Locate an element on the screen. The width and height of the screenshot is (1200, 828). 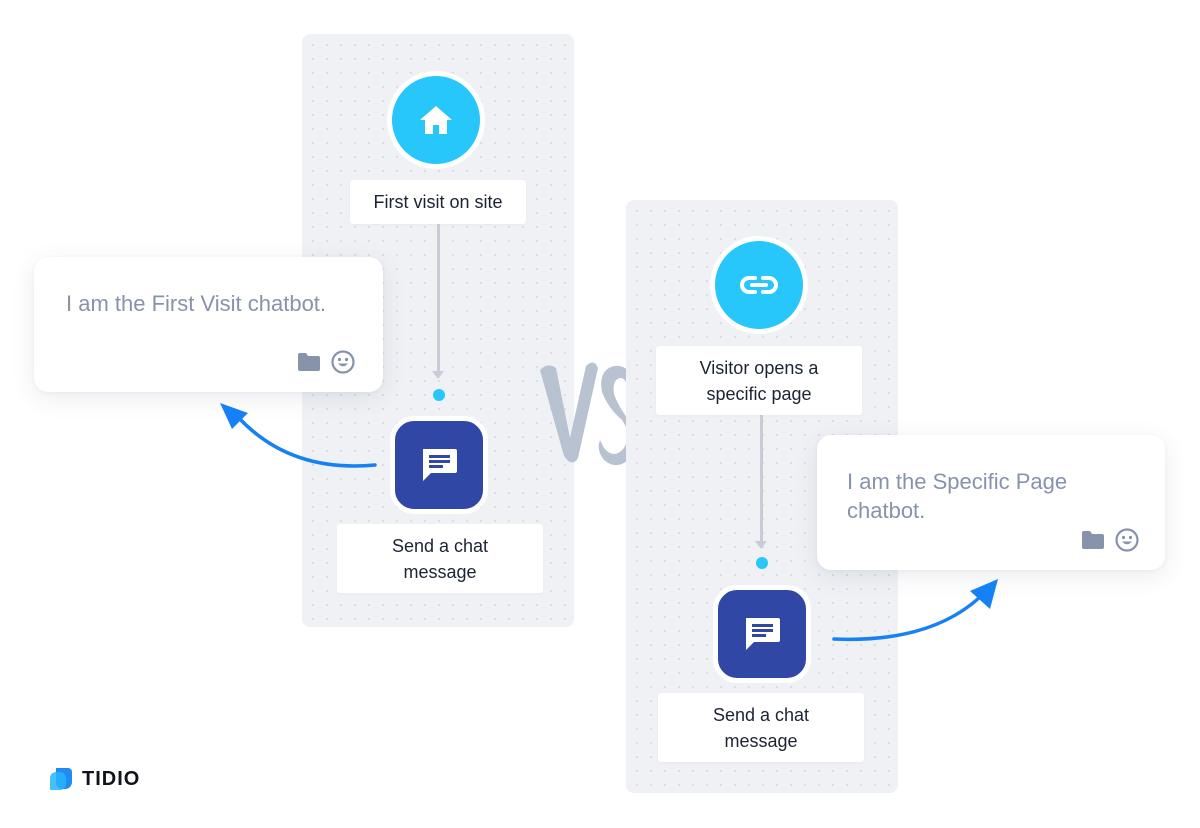
trigger-label-specific-page: Visitor opens a specific page is located at coordinates (759, 380).